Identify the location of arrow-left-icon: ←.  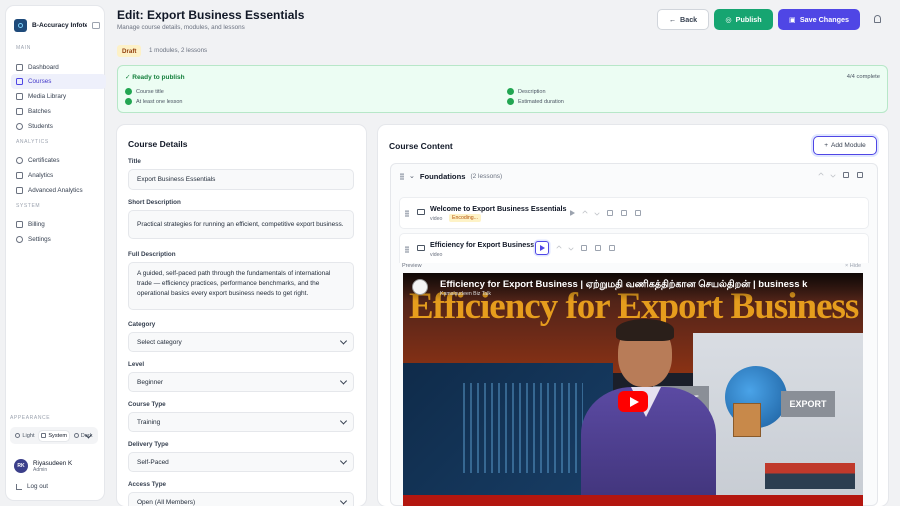
(672, 19).